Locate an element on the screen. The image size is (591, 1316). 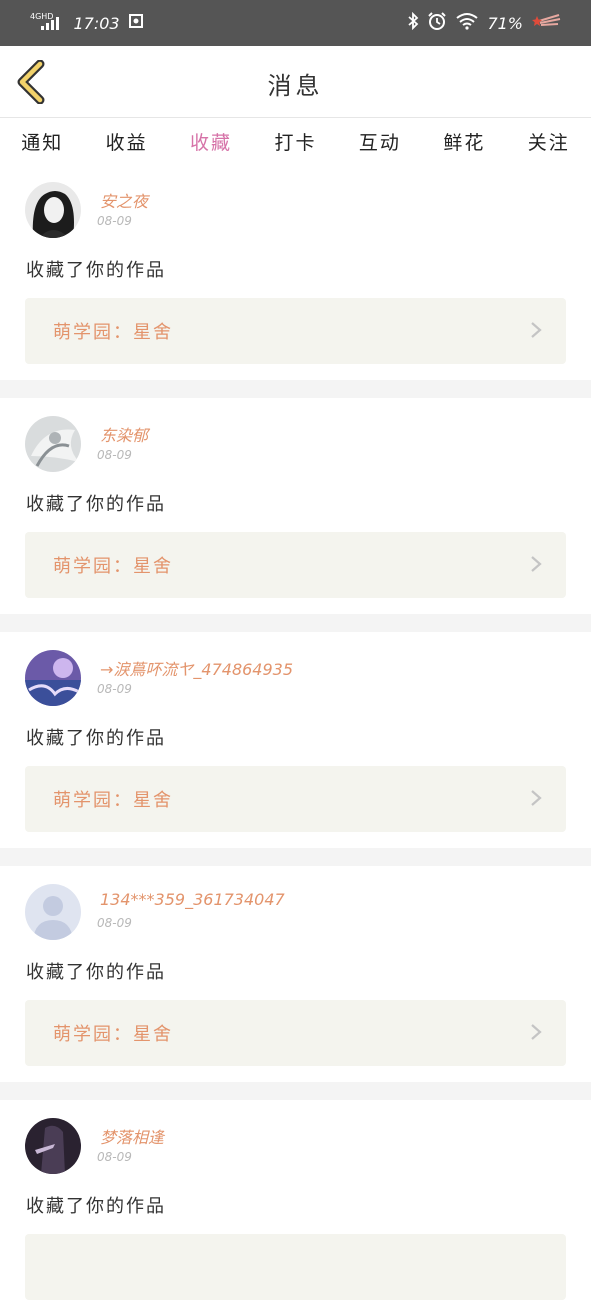
shooting-star-icon is located at coordinates (546, 23).